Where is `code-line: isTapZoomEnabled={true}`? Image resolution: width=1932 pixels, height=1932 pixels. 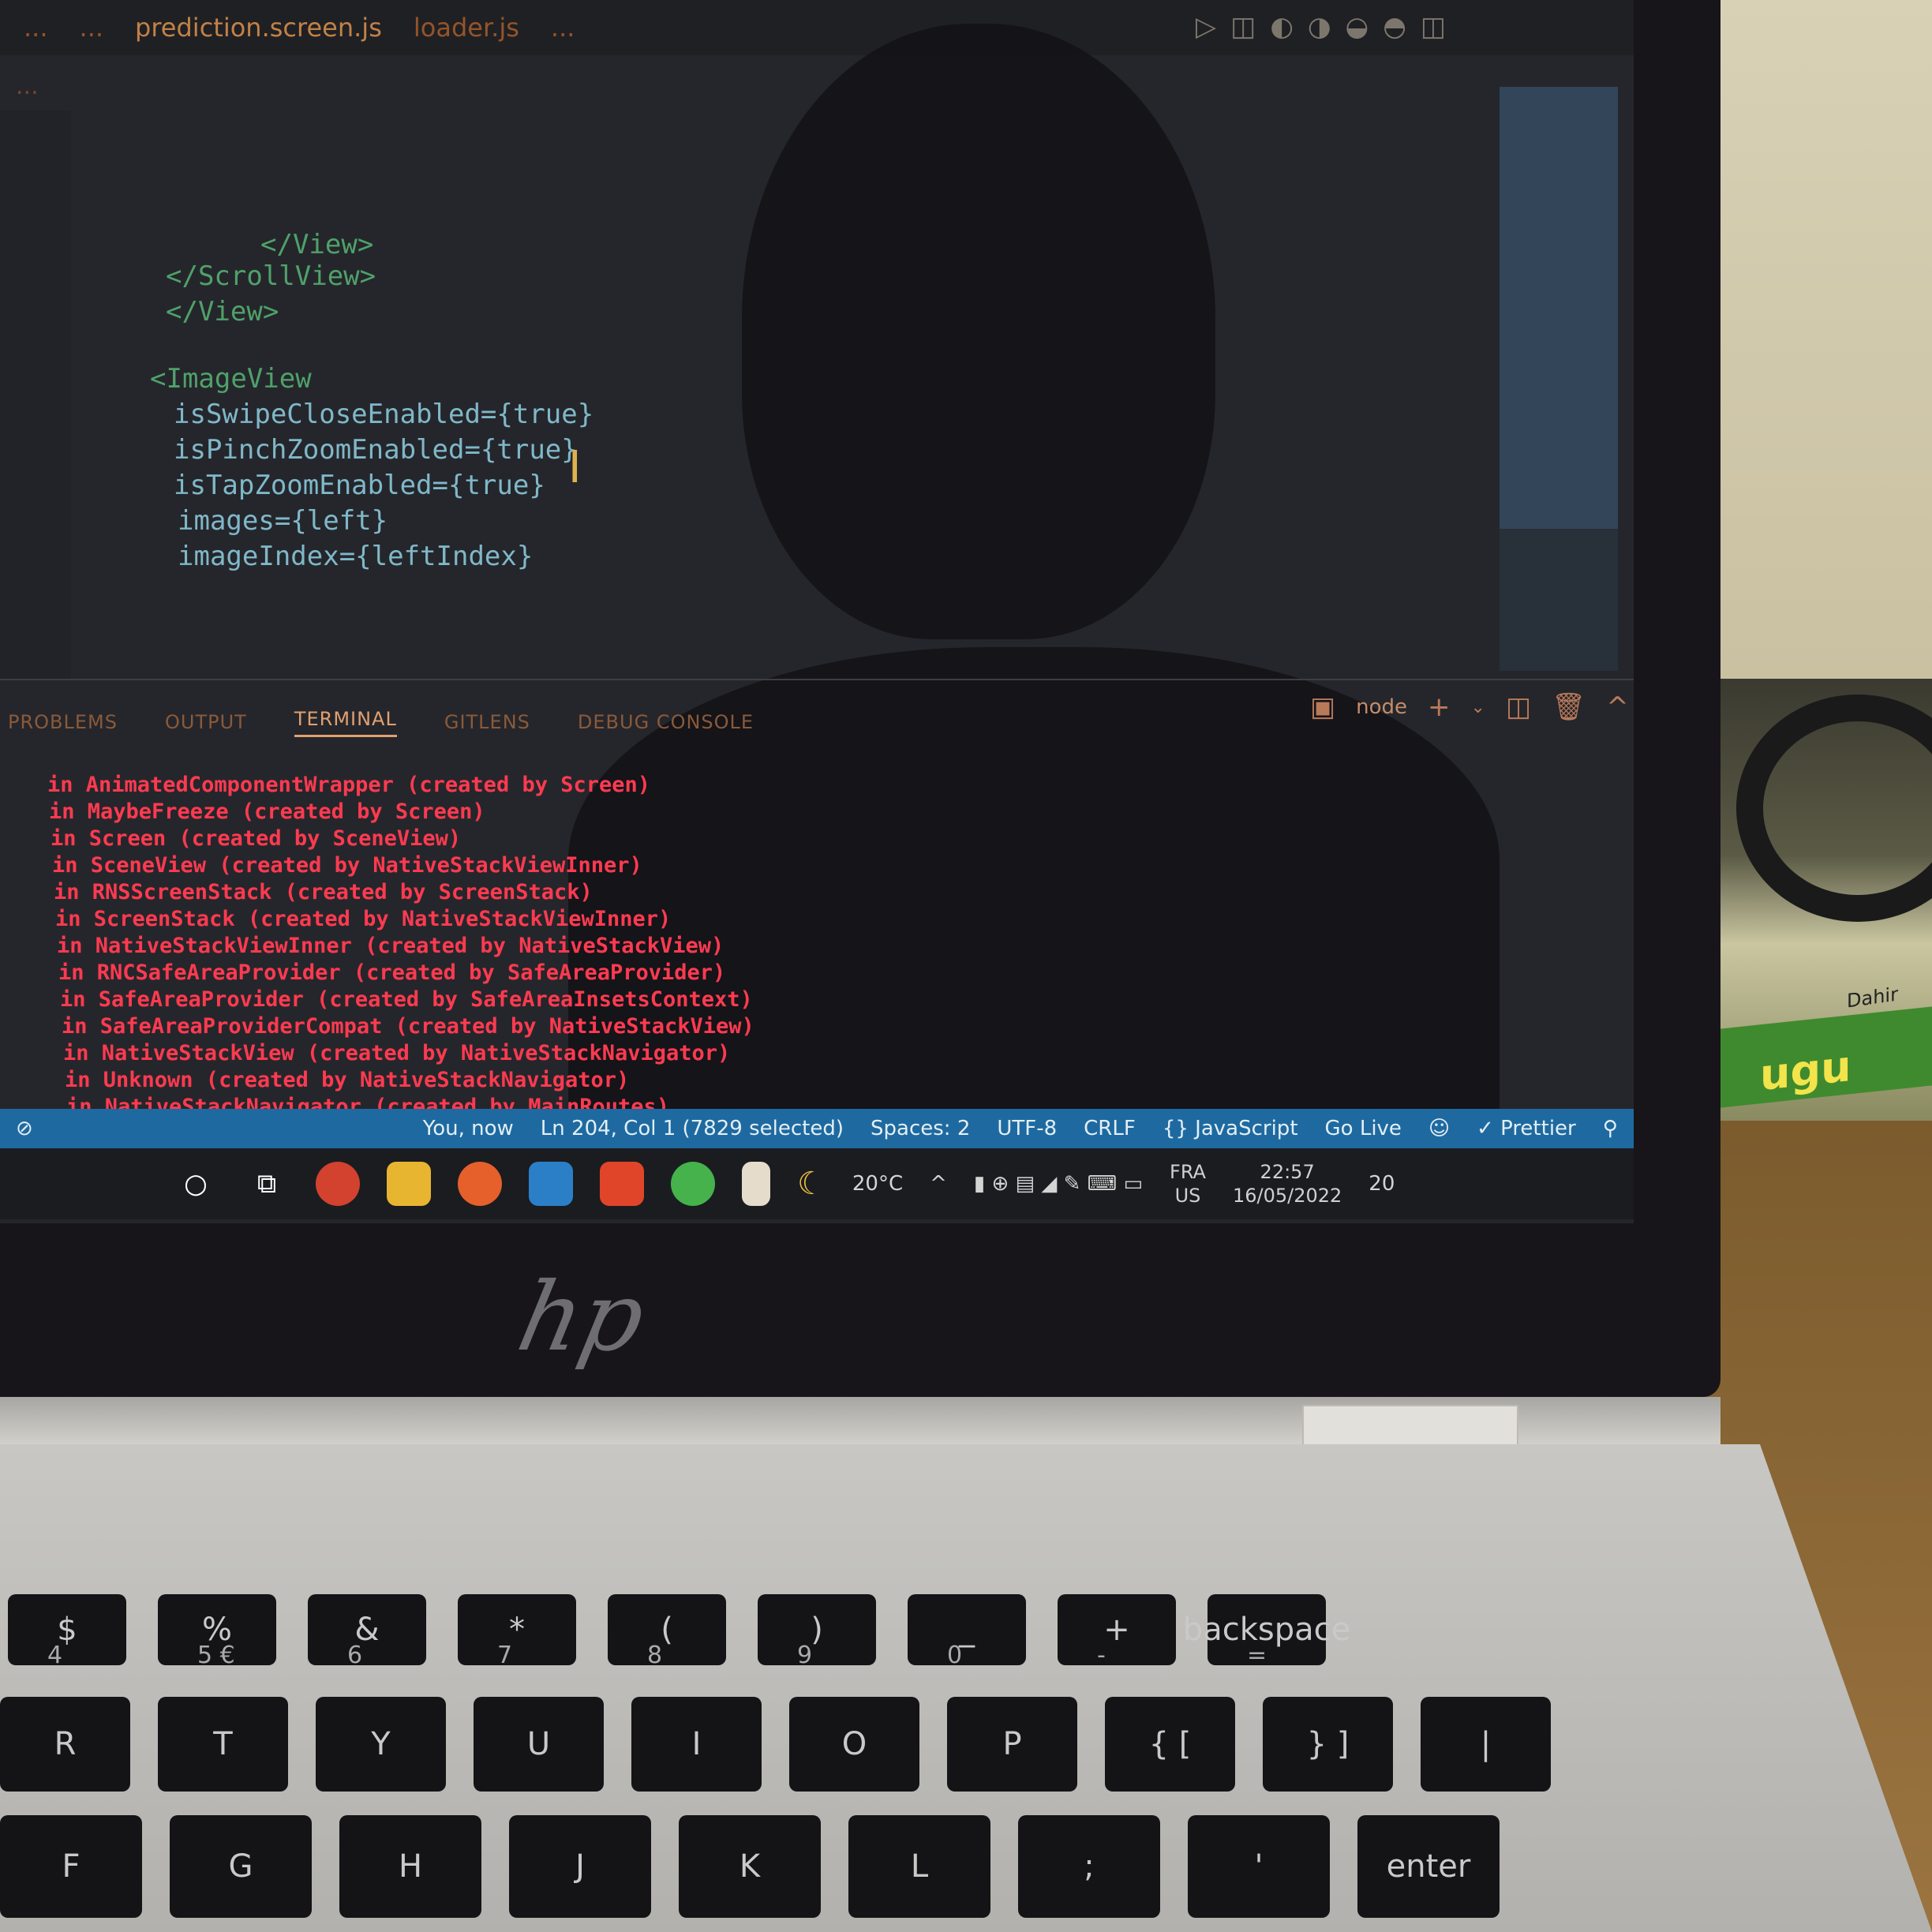 code-line: isTapZoomEnabled={true} is located at coordinates (359, 485).